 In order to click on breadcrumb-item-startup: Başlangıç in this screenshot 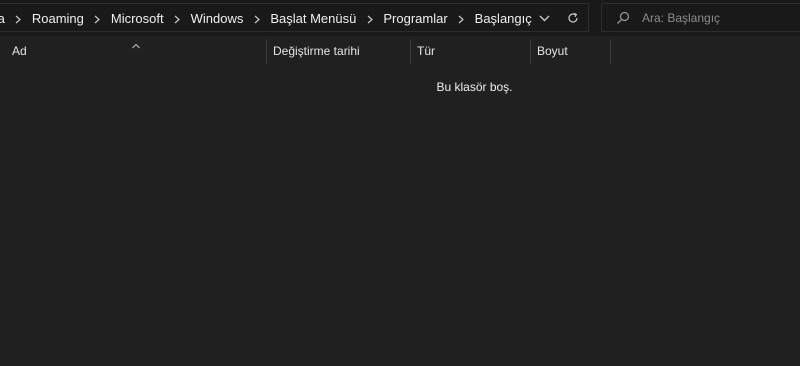, I will do `click(503, 18)`.